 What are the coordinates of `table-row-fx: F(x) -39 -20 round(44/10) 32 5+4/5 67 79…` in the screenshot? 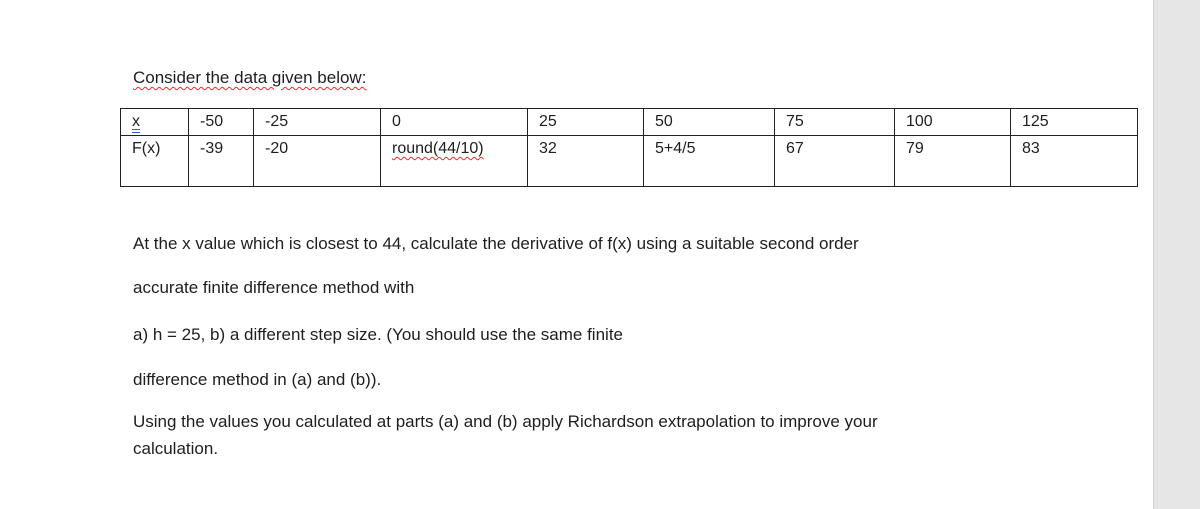 It's located at (629, 161).